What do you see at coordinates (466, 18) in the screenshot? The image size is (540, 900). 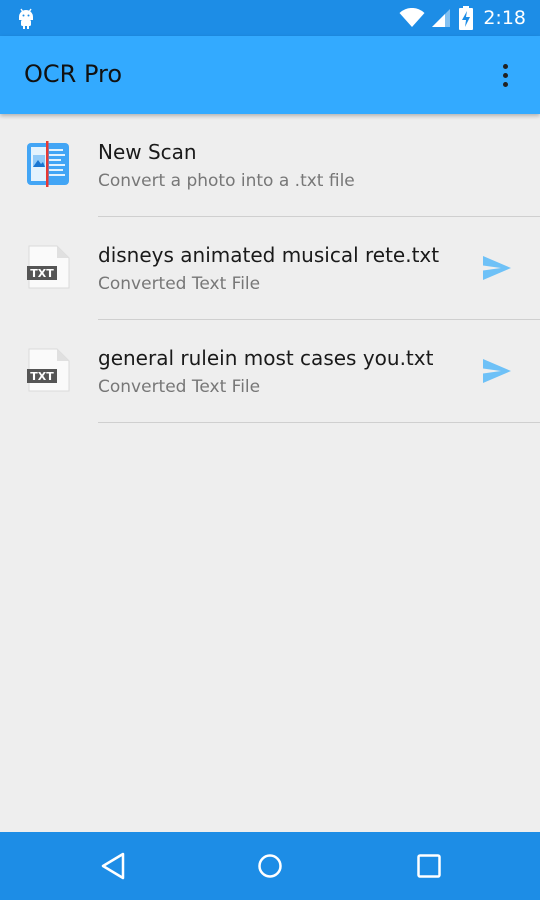 I see `battery-charging-icon` at bounding box center [466, 18].